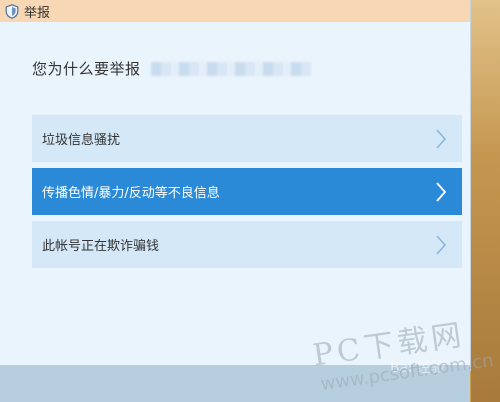 This screenshot has width=500, height=402. I want to click on report-question: 您为什么要举报, so click(171, 68).